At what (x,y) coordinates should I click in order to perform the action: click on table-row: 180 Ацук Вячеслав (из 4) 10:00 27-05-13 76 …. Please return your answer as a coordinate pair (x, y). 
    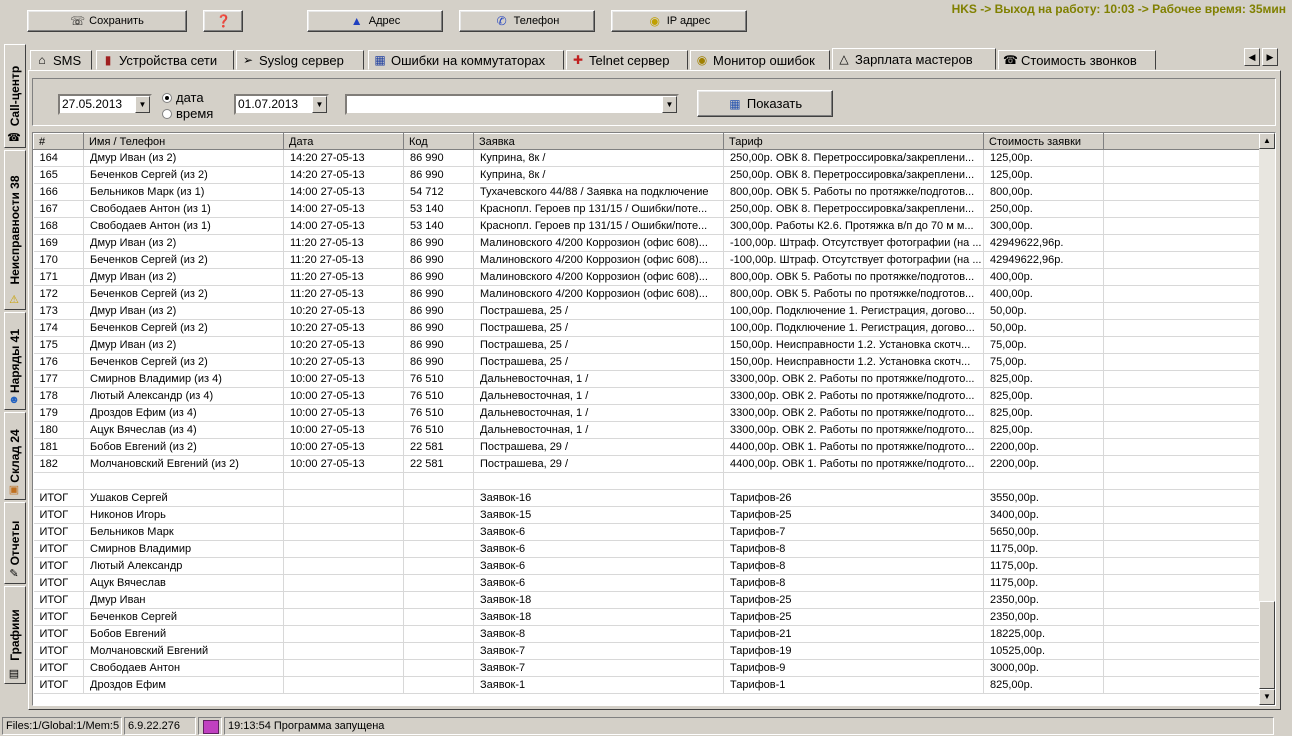
    Looking at the image, I should click on (647, 430).